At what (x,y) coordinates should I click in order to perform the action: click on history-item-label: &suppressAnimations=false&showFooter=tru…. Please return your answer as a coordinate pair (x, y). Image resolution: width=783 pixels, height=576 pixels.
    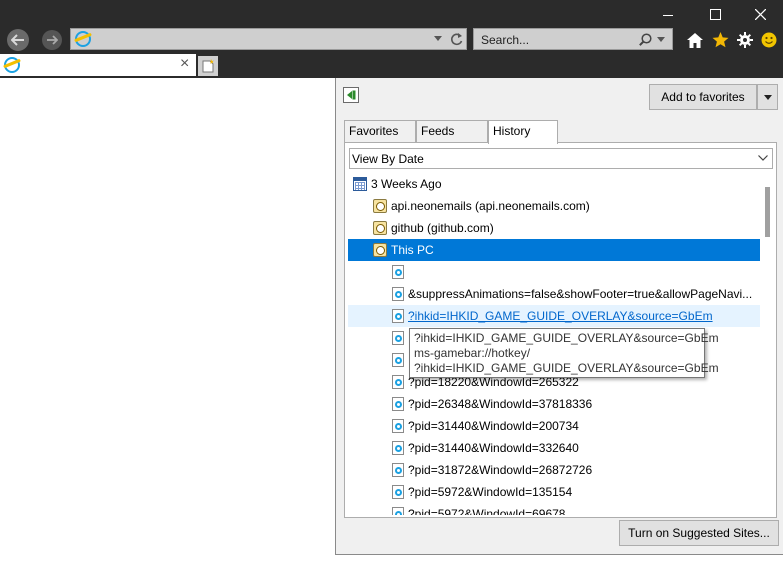
    Looking at the image, I should click on (580, 294).